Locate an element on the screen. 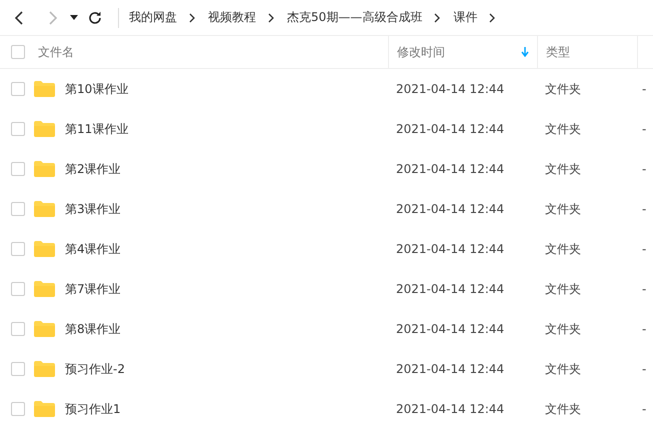  file-name: 第4课作业 is located at coordinates (93, 249).